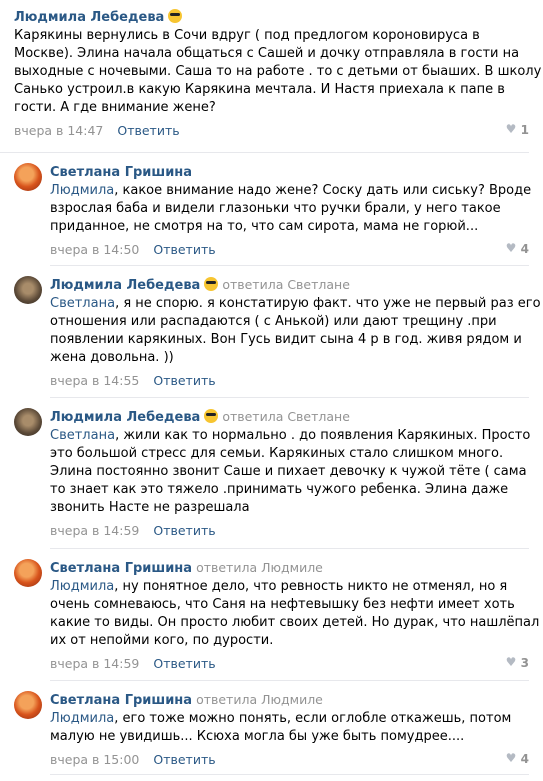 The height and width of the screenshot is (781, 543). What do you see at coordinates (296, 663) in the screenshot?
I see `comment-meta: вчера в 14:59 Ответить 3` at bounding box center [296, 663].